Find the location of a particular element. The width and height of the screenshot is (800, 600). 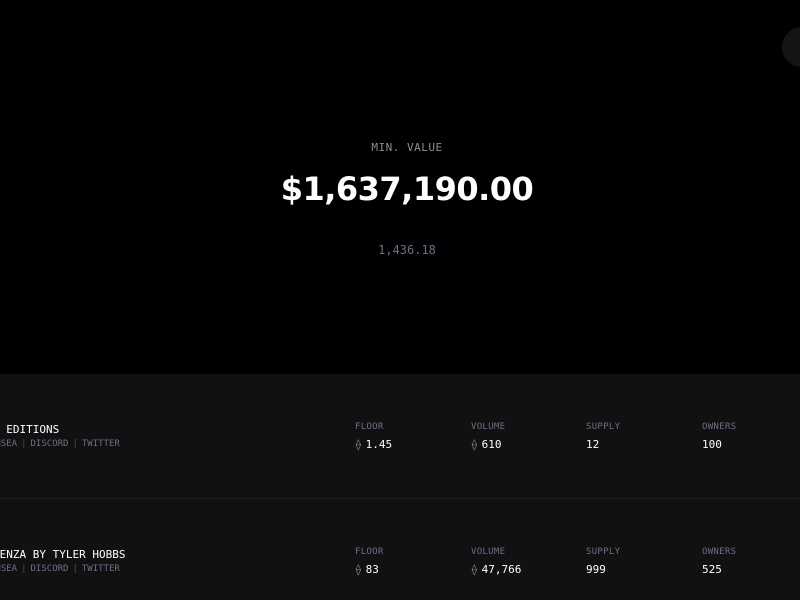

volume-stat: VOLUME ⟠ 610 is located at coordinates (488, 436).